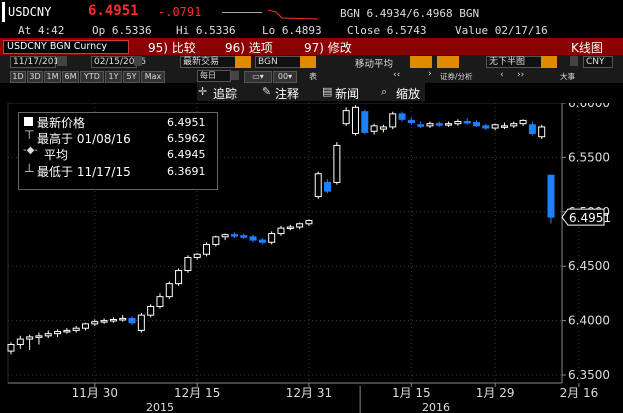 This screenshot has height=413, width=623. Describe the element at coordinates (186, 122) in the screenshot. I see `legend-last-value: 6.4951` at that location.